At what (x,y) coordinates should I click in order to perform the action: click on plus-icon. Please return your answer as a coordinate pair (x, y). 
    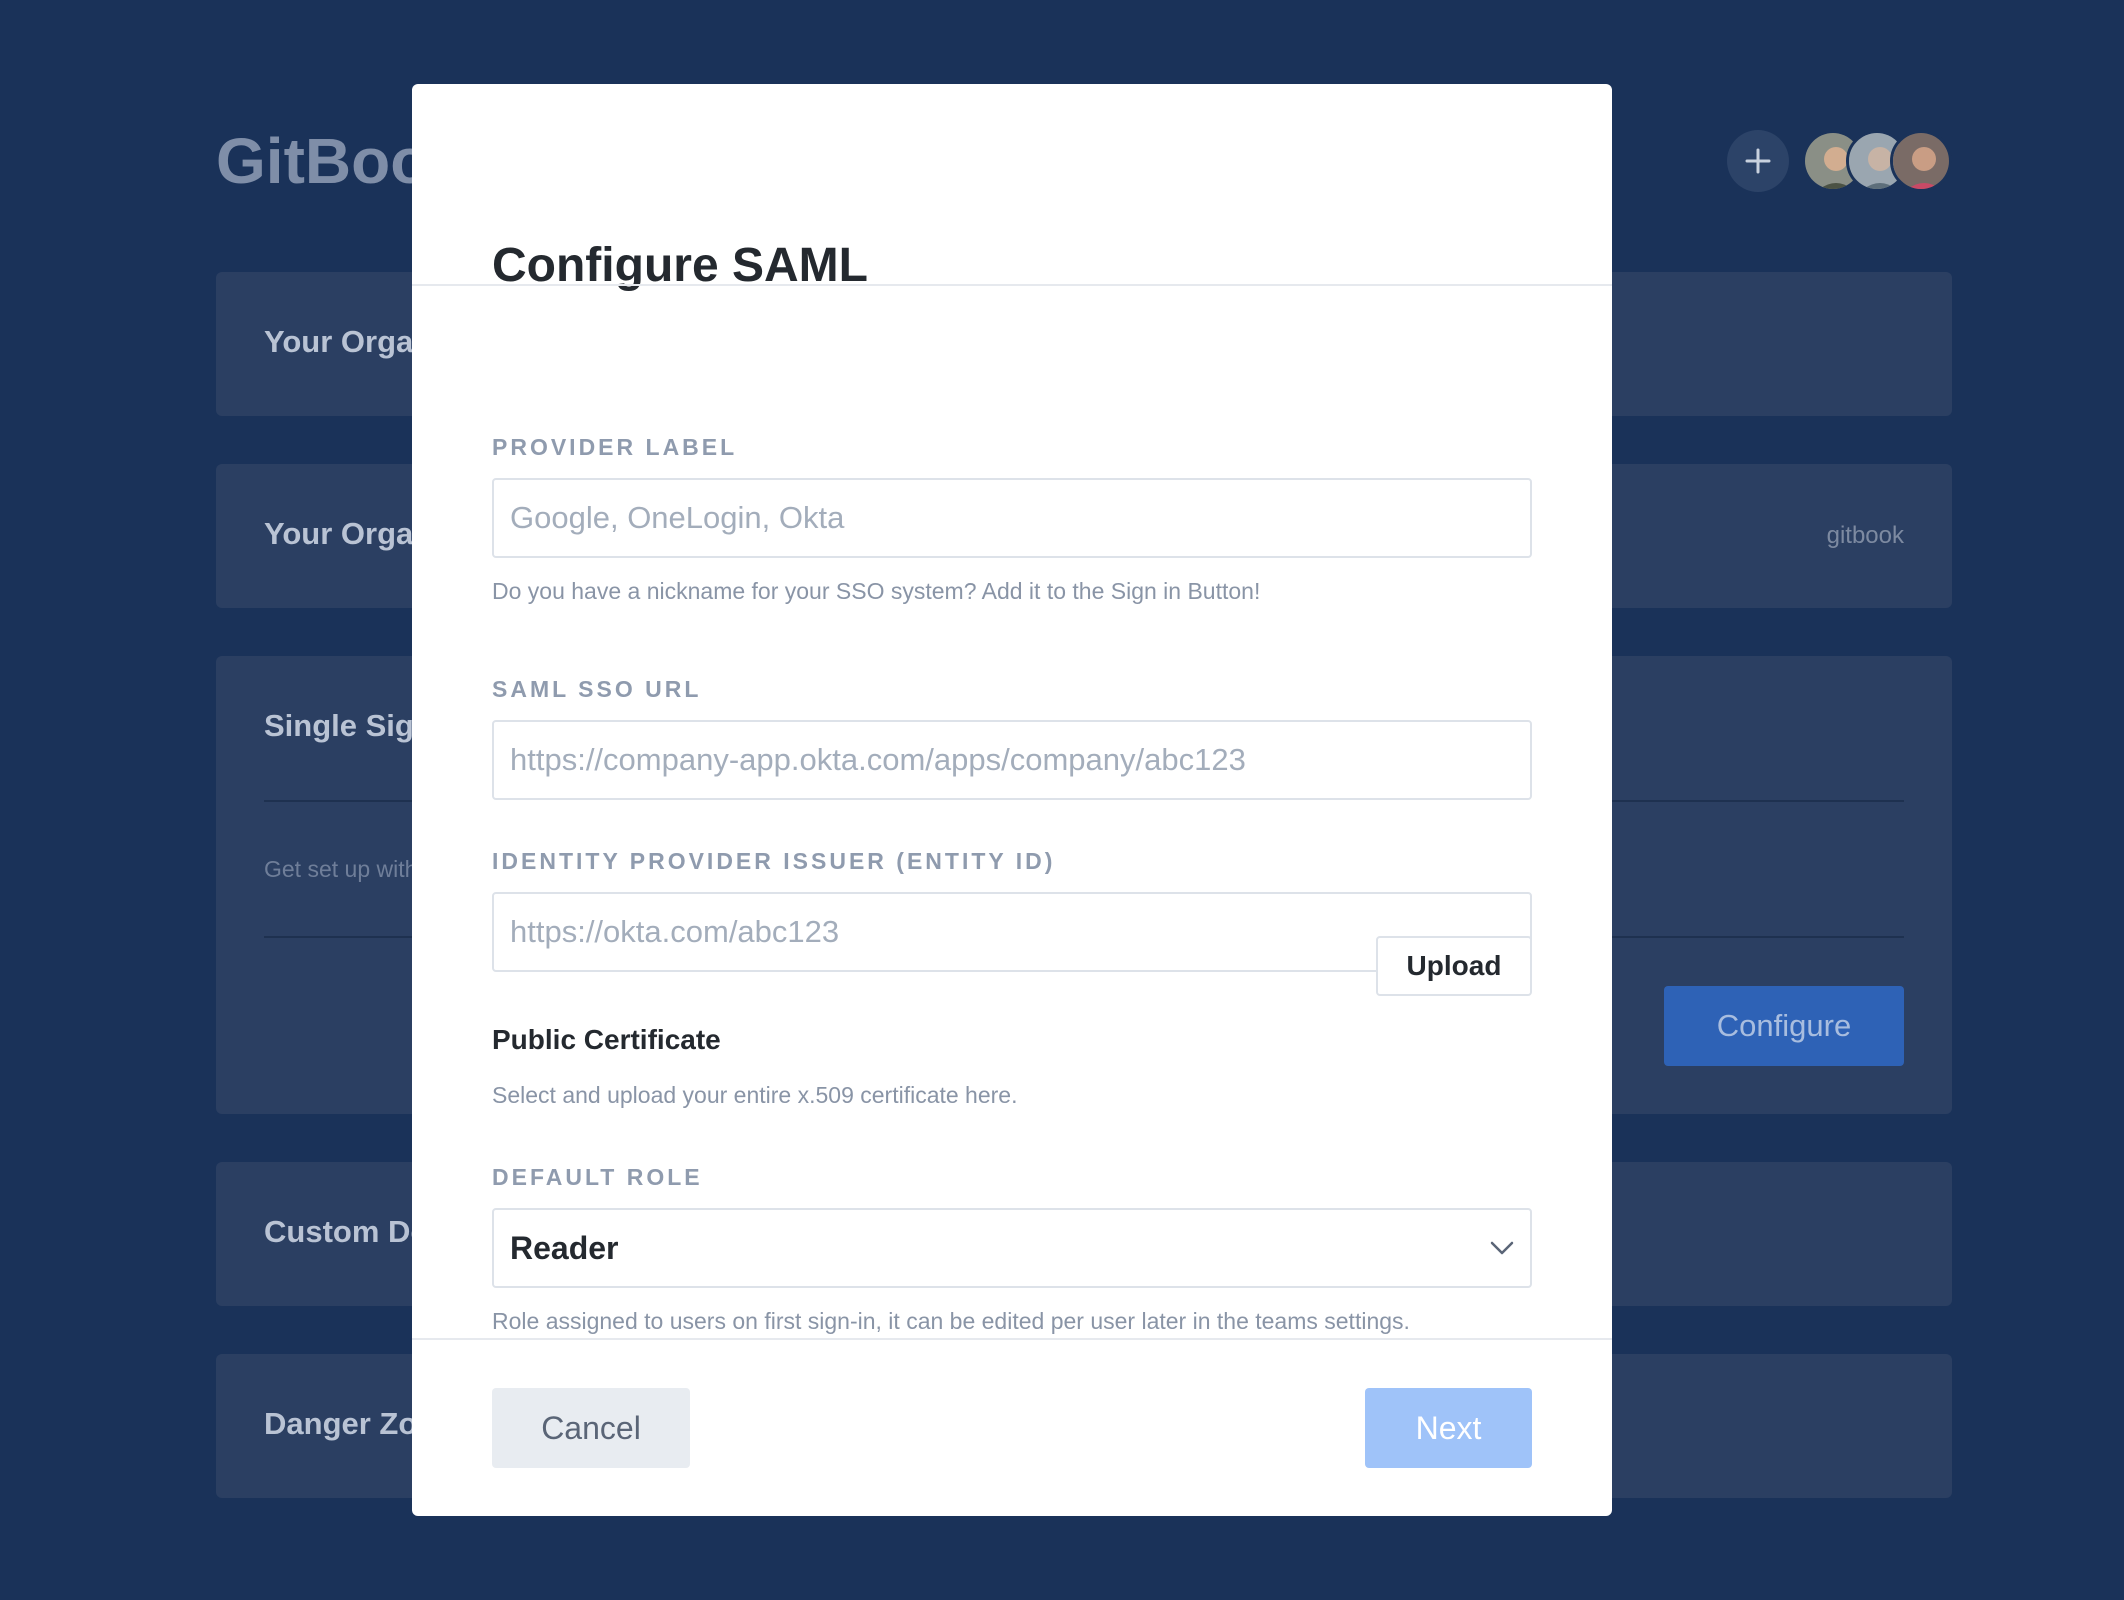
    Looking at the image, I should click on (1758, 161).